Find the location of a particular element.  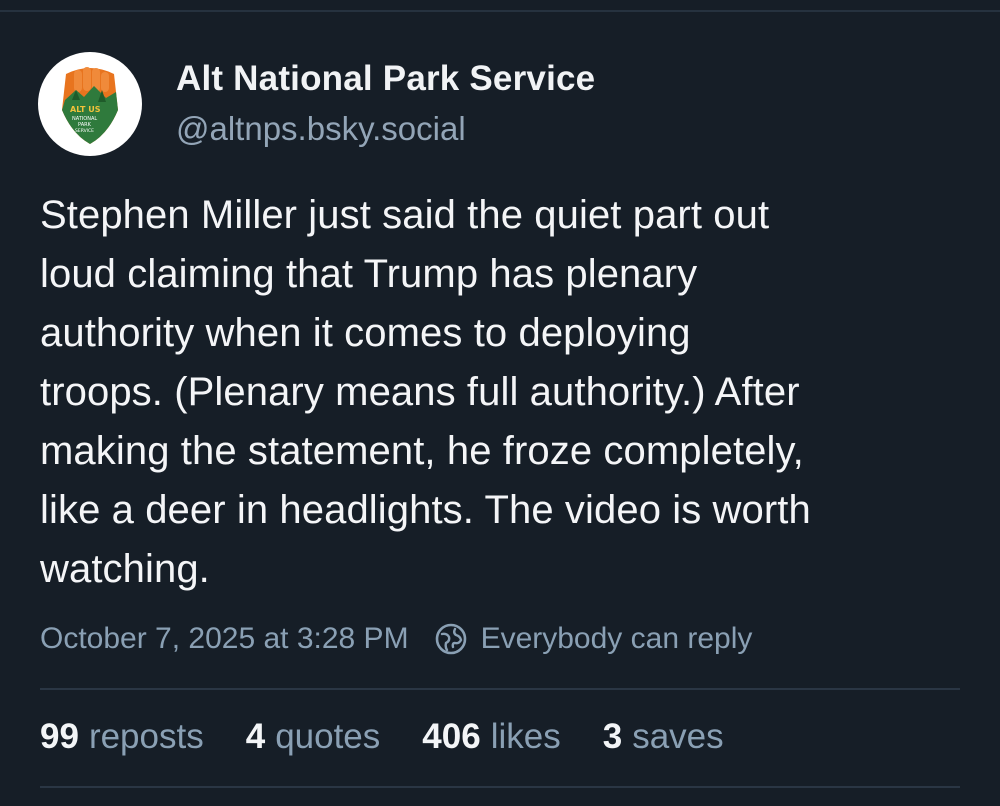

reply-setting-label: Everybody can reply is located at coordinates (616, 638).